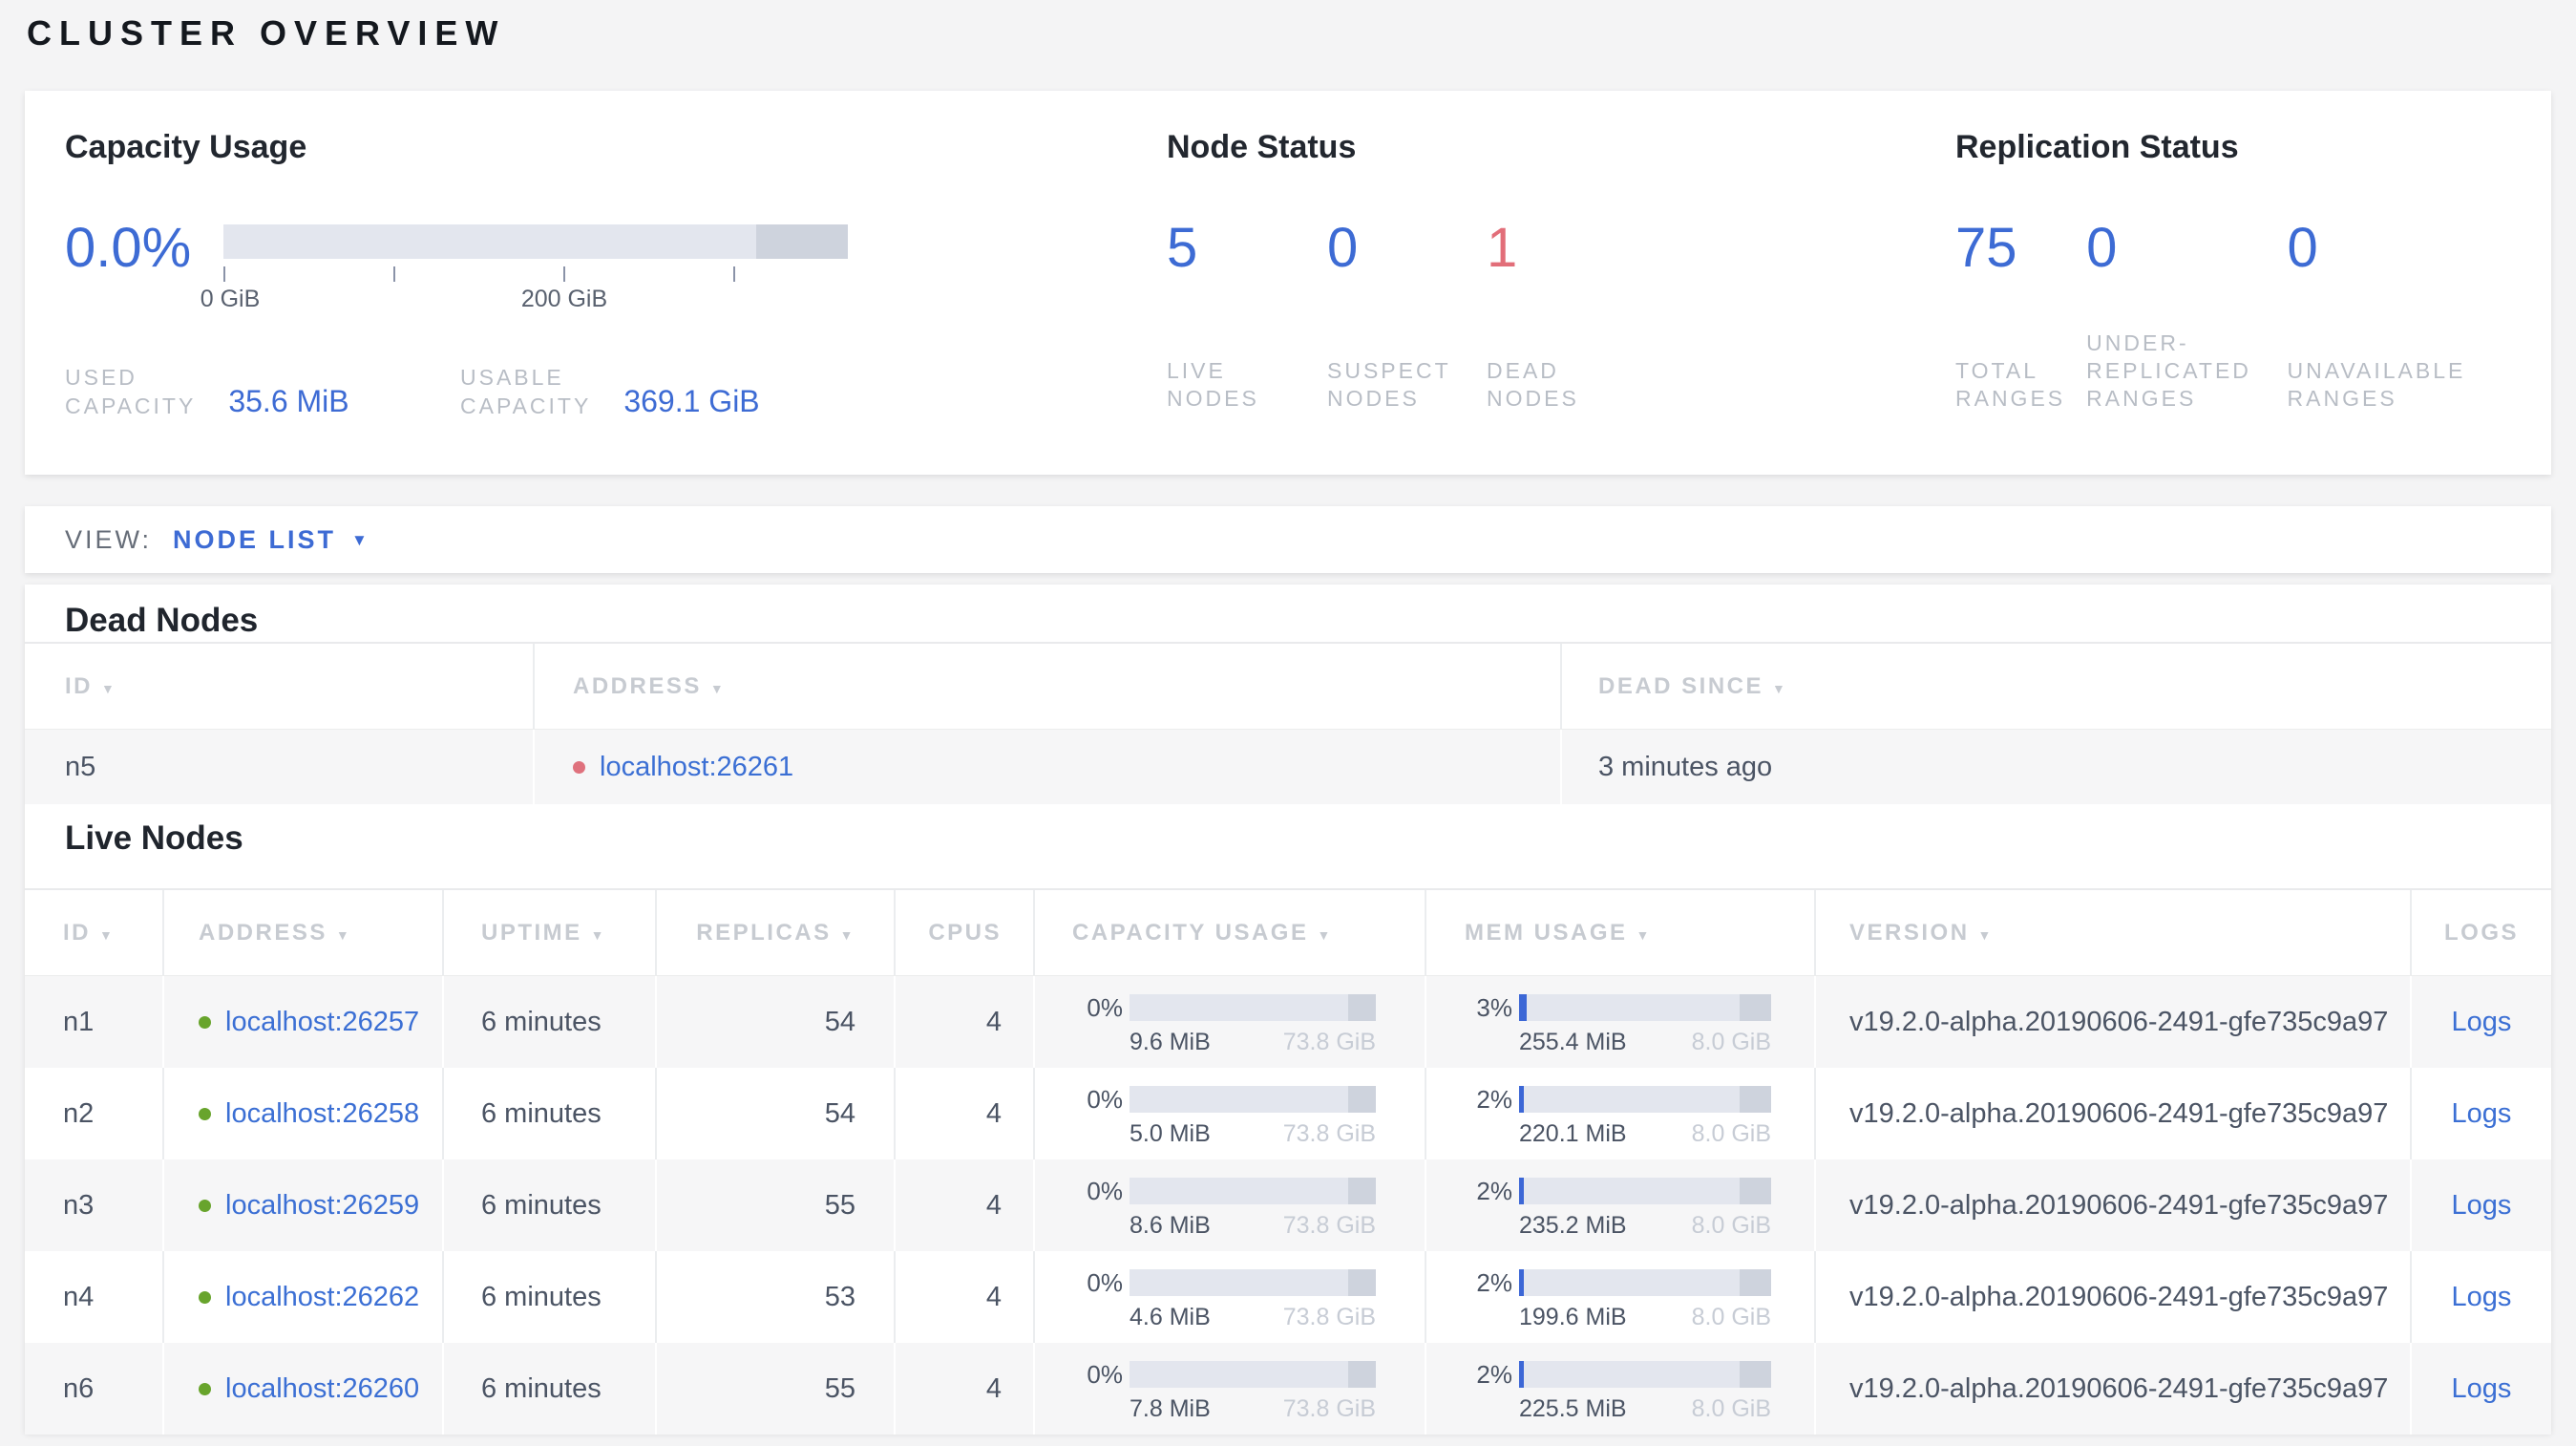 This screenshot has height=1446, width=2576. I want to click on live-nodes-stat: 5 LIVE NODES, so click(1247, 316).